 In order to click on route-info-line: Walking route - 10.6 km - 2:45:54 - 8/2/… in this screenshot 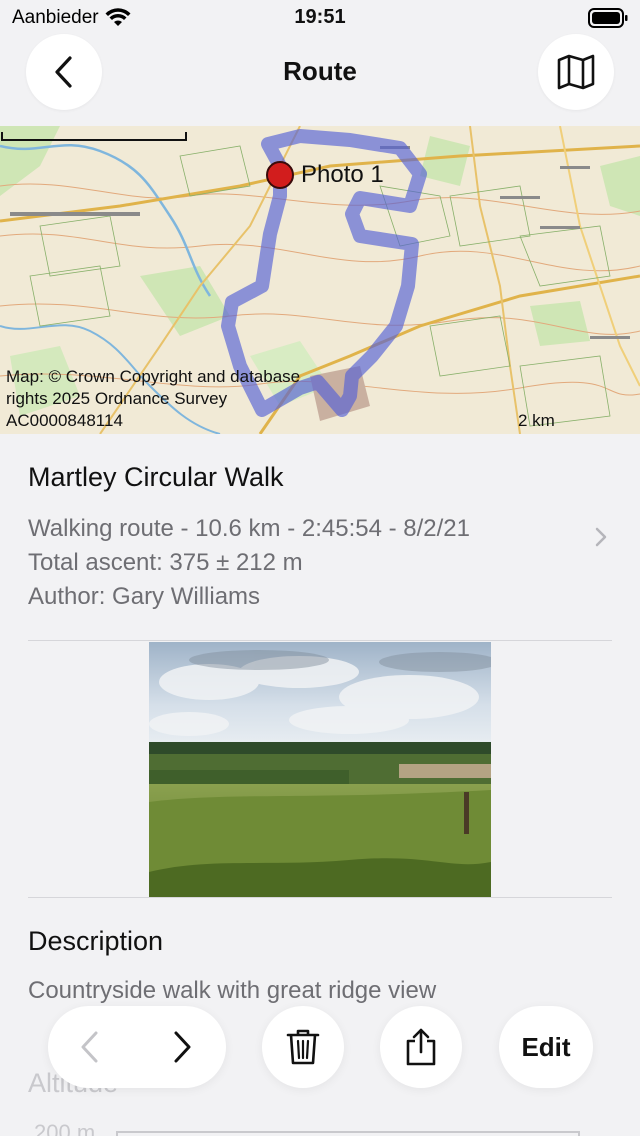, I will do `click(249, 528)`.